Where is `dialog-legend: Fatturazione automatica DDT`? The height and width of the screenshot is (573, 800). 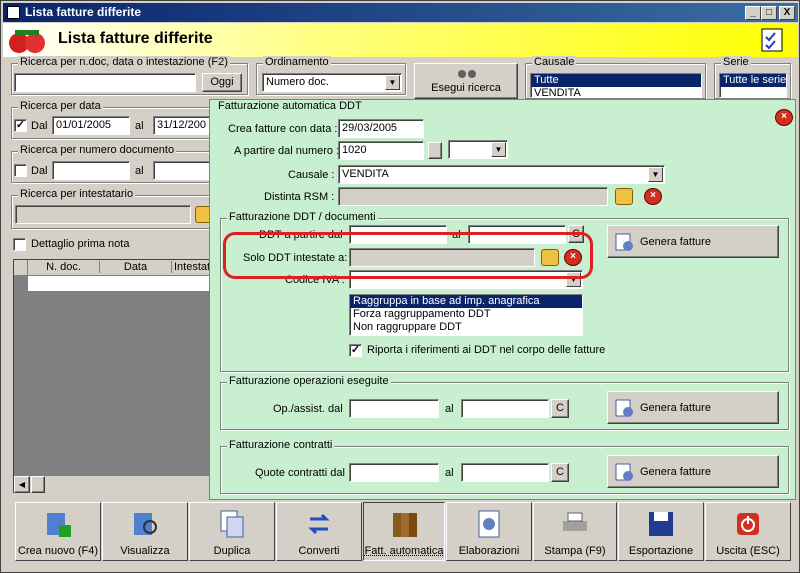 dialog-legend: Fatturazione automatica DDT is located at coordinates (290, 106).